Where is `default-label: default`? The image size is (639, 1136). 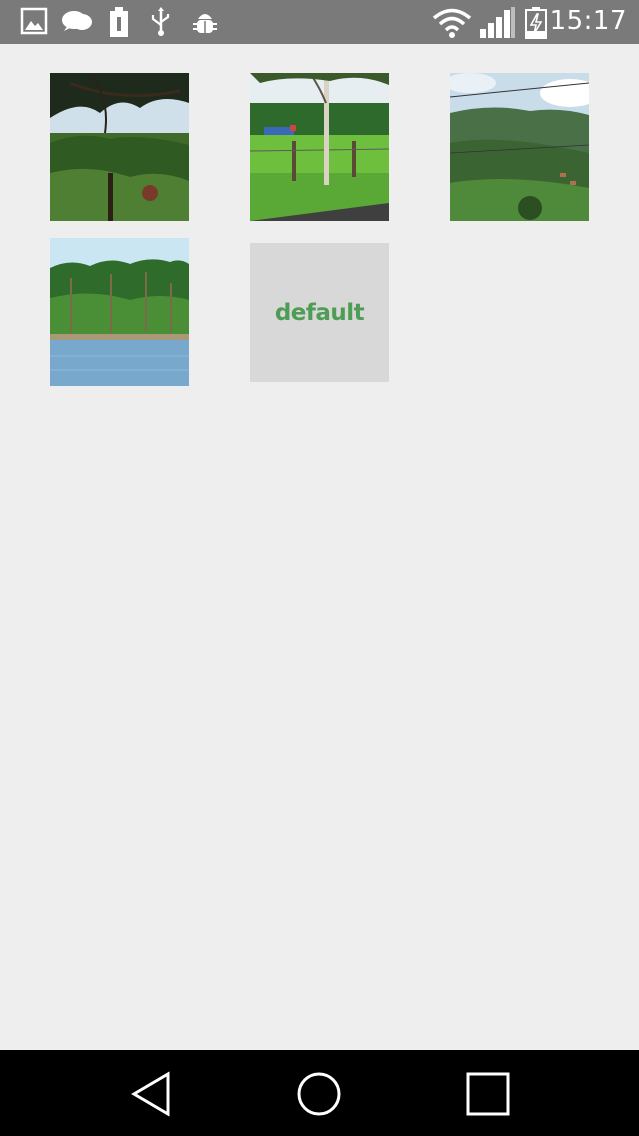
default-label: default is located at coordinates (319, 312).